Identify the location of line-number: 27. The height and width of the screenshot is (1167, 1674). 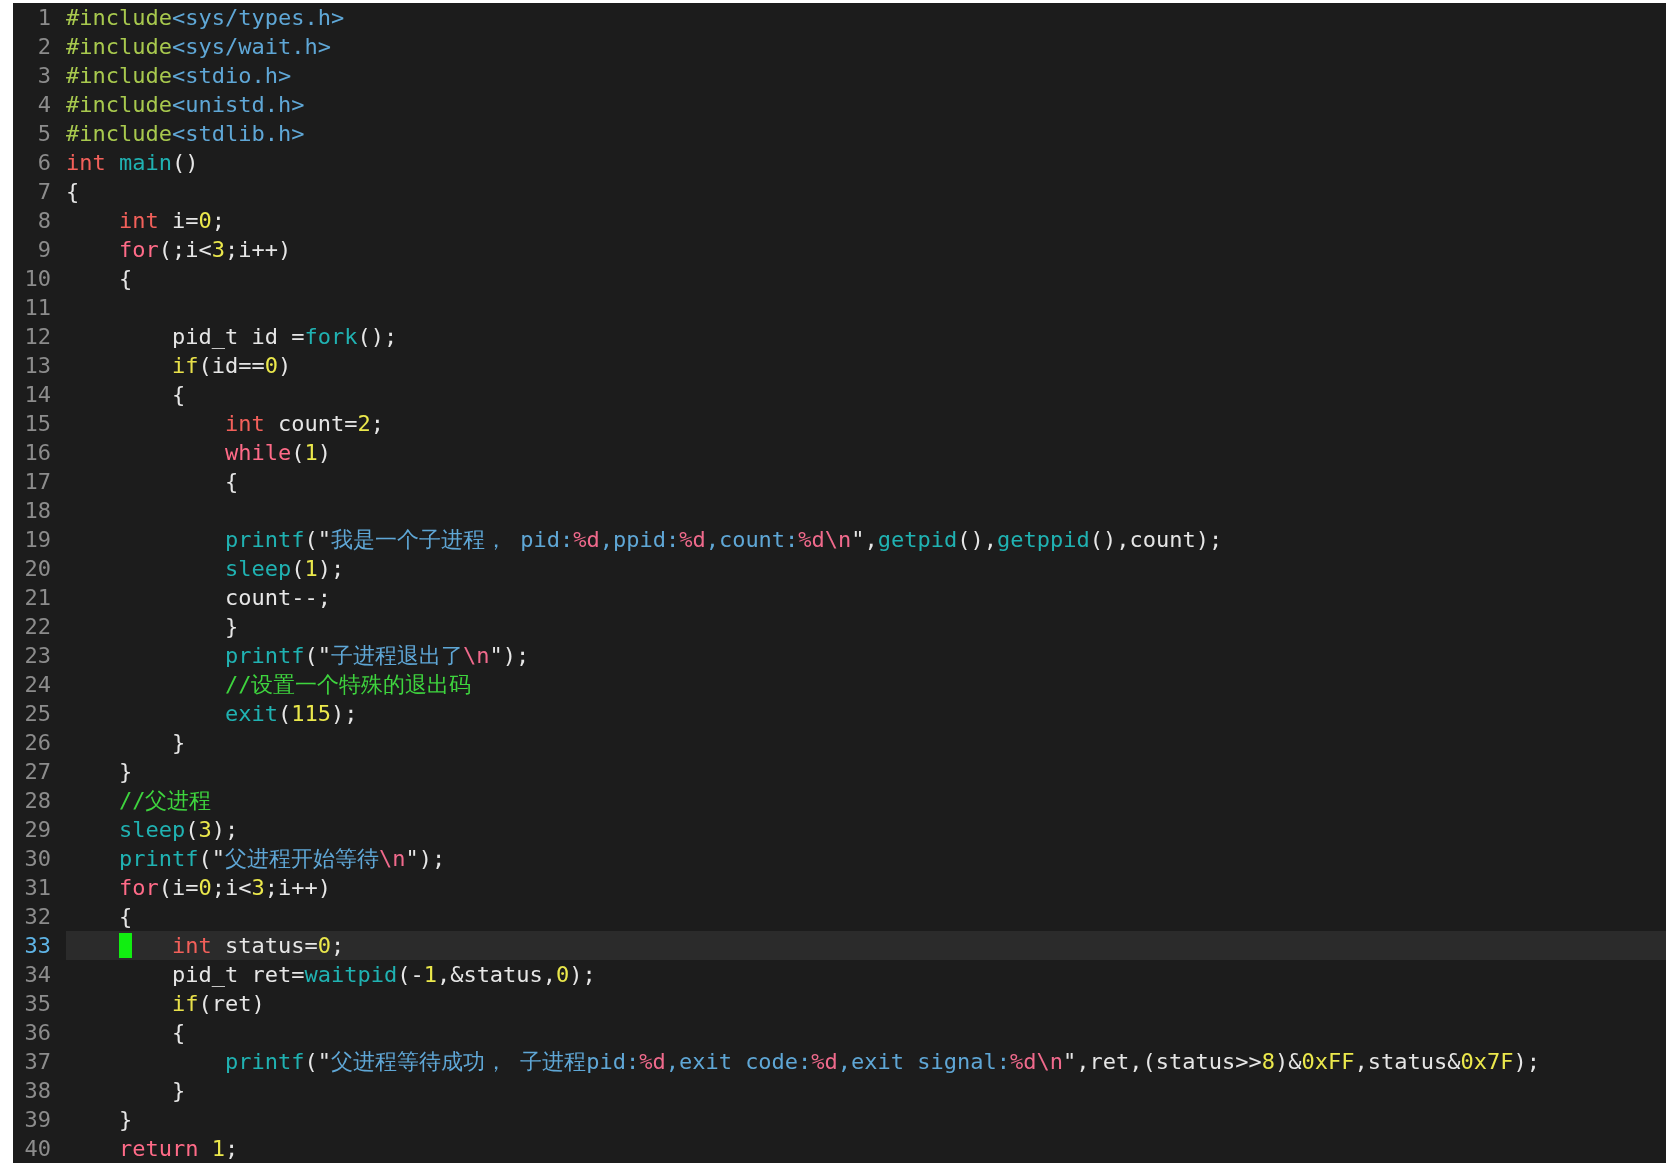
(37, 772).